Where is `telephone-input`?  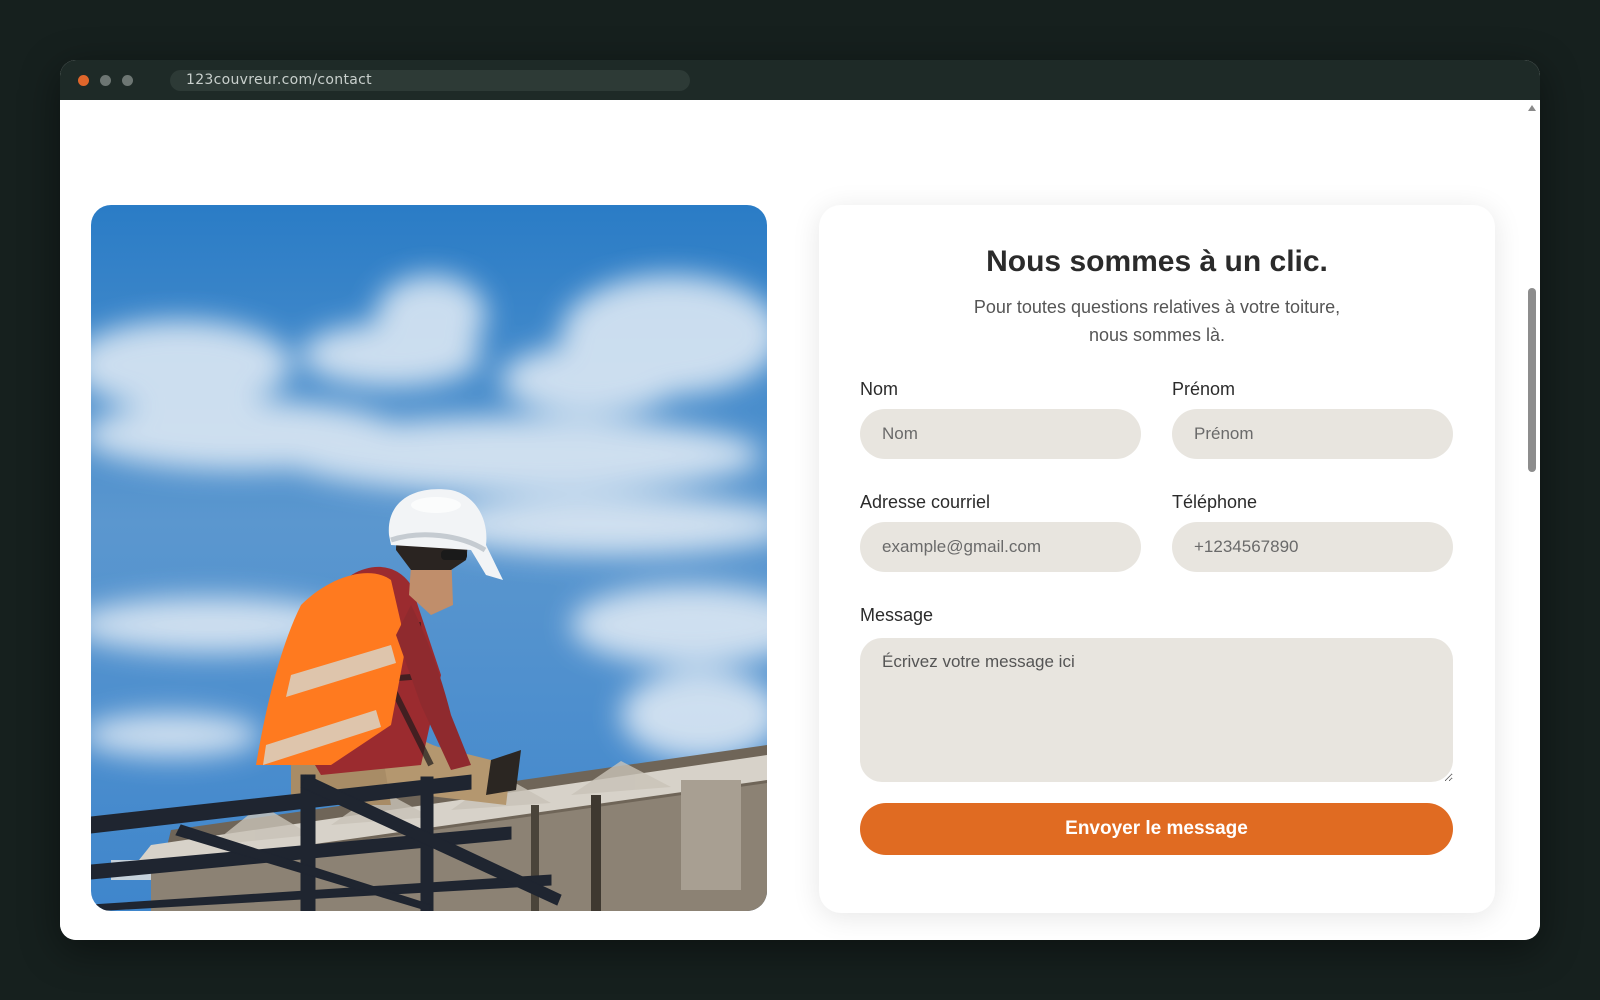
telephone-input is located at coordinates (1312, 547).